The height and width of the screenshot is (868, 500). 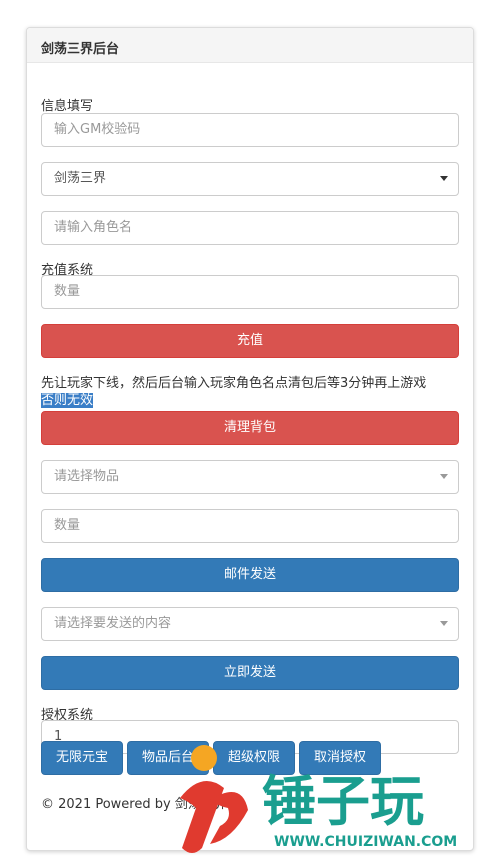 I want to click on item-select: 请选择物品, so click(x=250, y=477).